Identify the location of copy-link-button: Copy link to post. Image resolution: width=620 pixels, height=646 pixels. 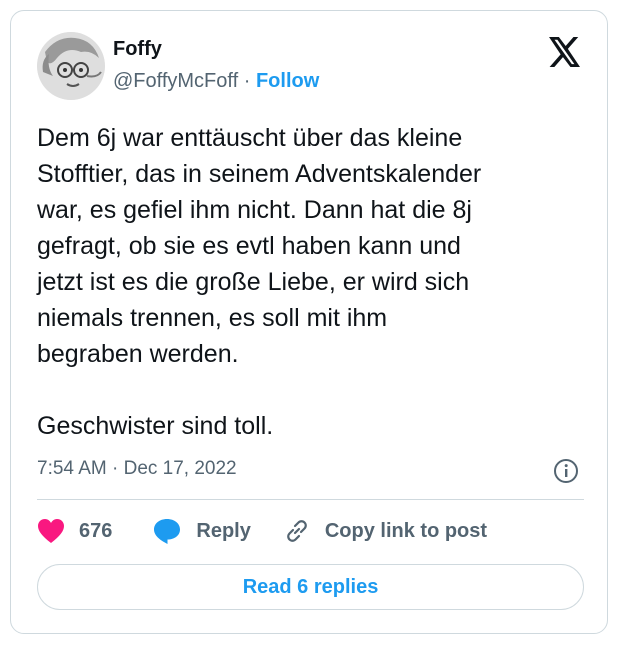
(385, 531).